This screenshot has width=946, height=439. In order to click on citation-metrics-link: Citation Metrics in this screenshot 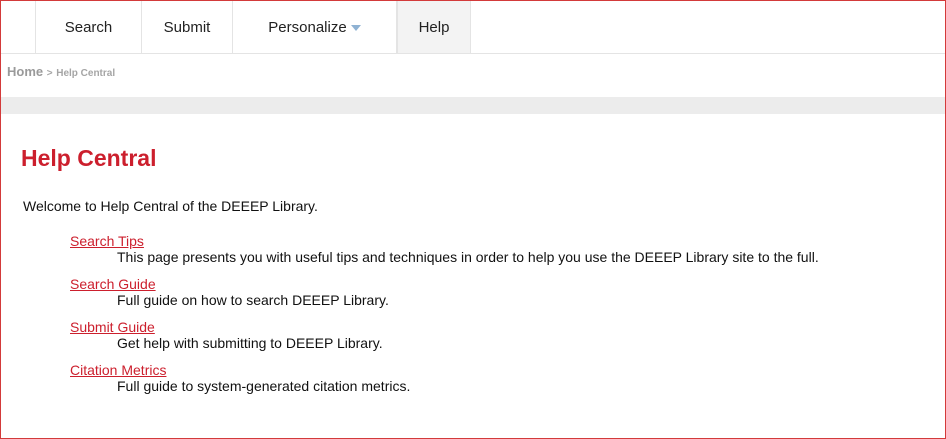, I will do `click(444, 370)`.